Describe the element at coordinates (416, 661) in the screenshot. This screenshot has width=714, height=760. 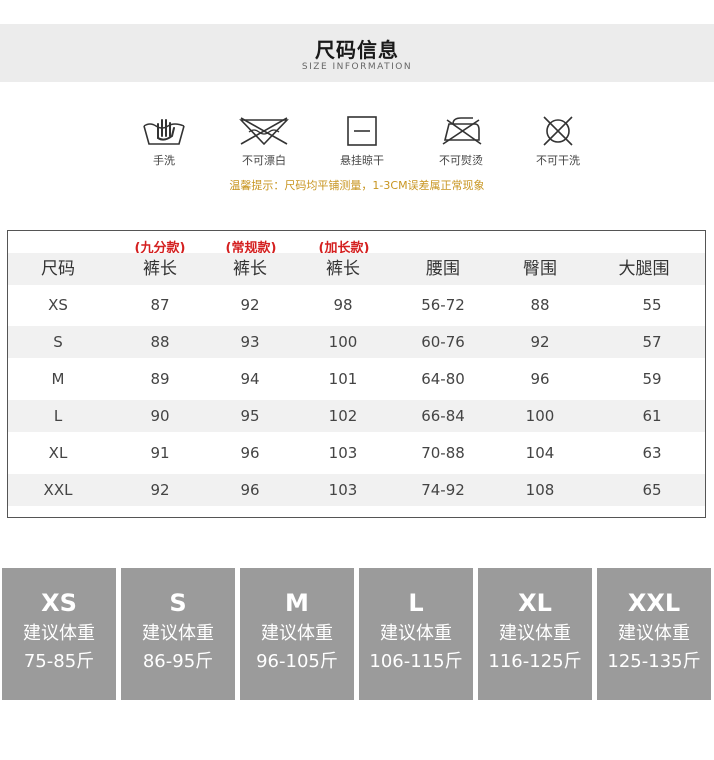
I see `card-weight: 106-115斤` at that location.